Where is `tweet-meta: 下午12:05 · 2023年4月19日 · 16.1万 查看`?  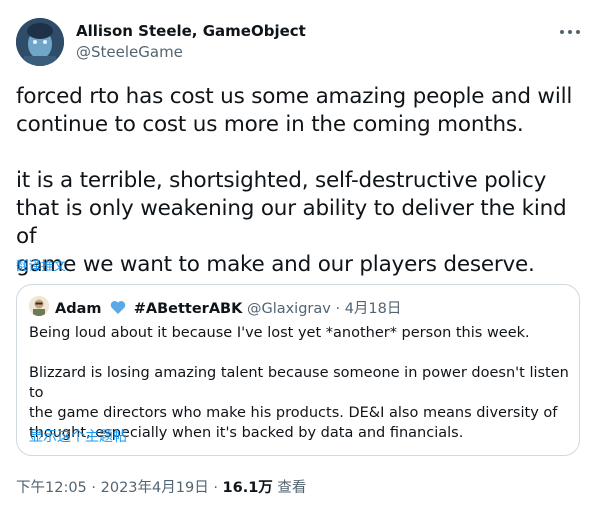
tweet-meta: 下午12:05 · 2023年4月19日 · 16.1万 查看 is located at coordinates (161, 486).